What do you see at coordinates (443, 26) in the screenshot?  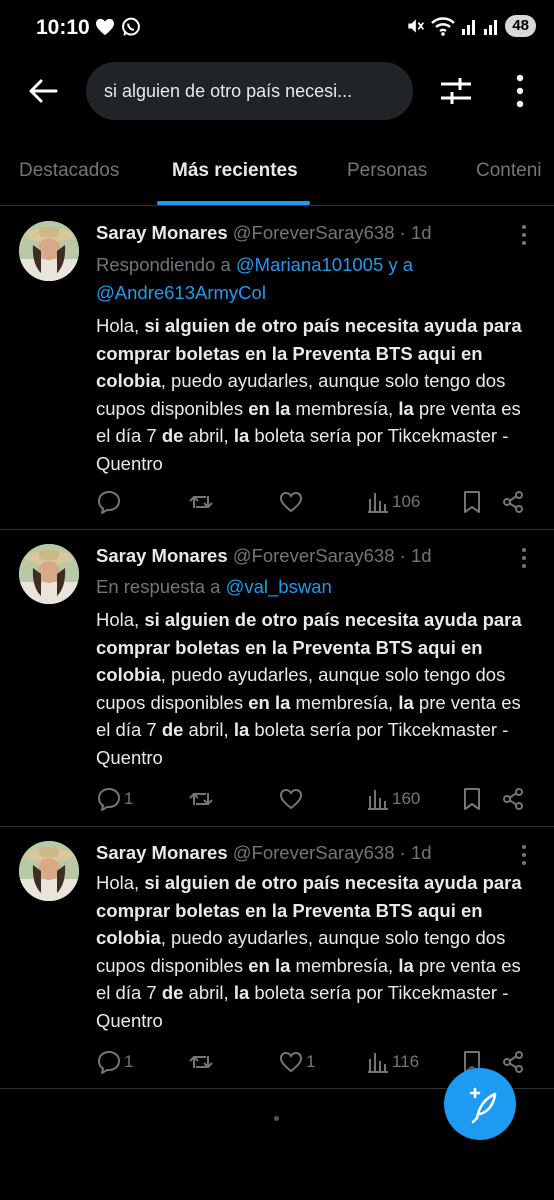 I see `wifi-icon` at bounding box center [443, 26].